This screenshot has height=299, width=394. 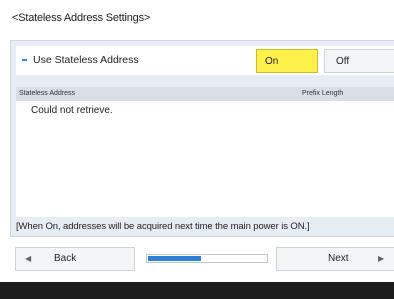 I want to click on bullet-icon, so click(x=24, y=60).